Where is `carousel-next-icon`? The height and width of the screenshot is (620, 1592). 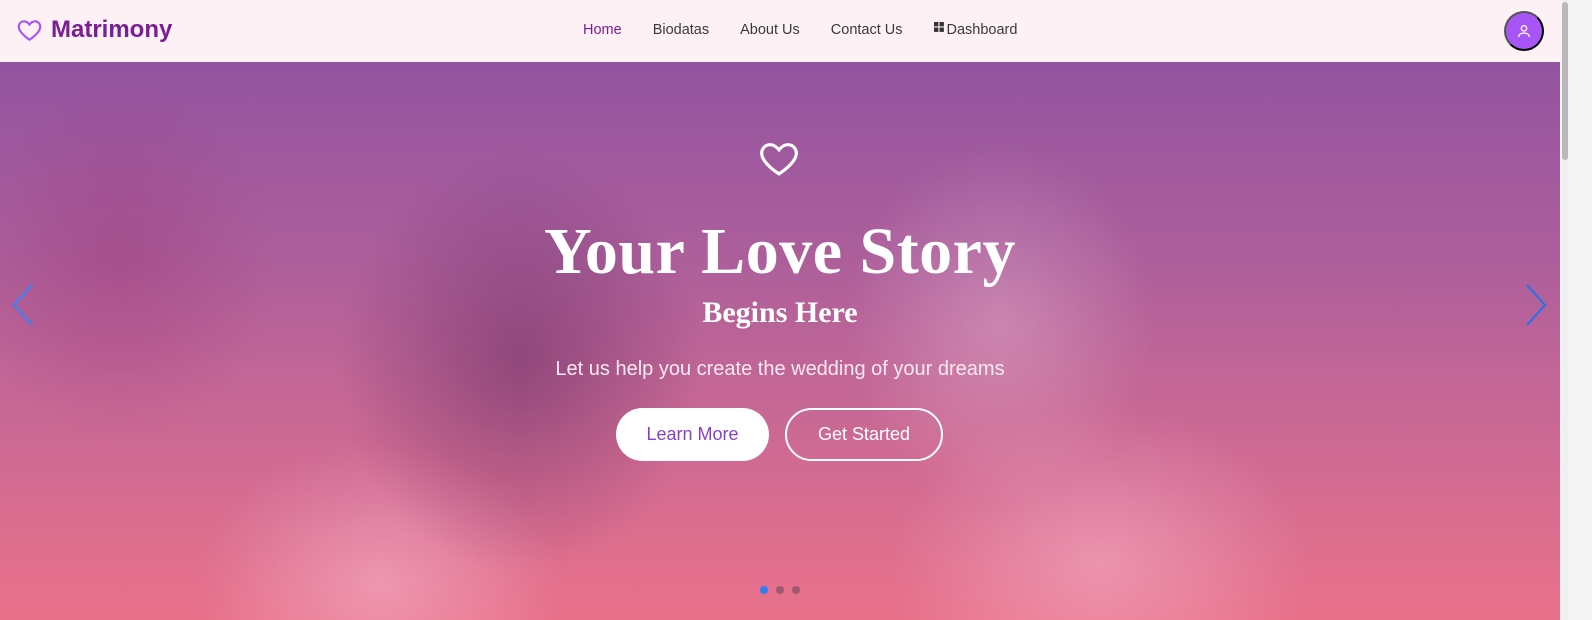 carousel-next-icon is located at coordinates (1536, 305).